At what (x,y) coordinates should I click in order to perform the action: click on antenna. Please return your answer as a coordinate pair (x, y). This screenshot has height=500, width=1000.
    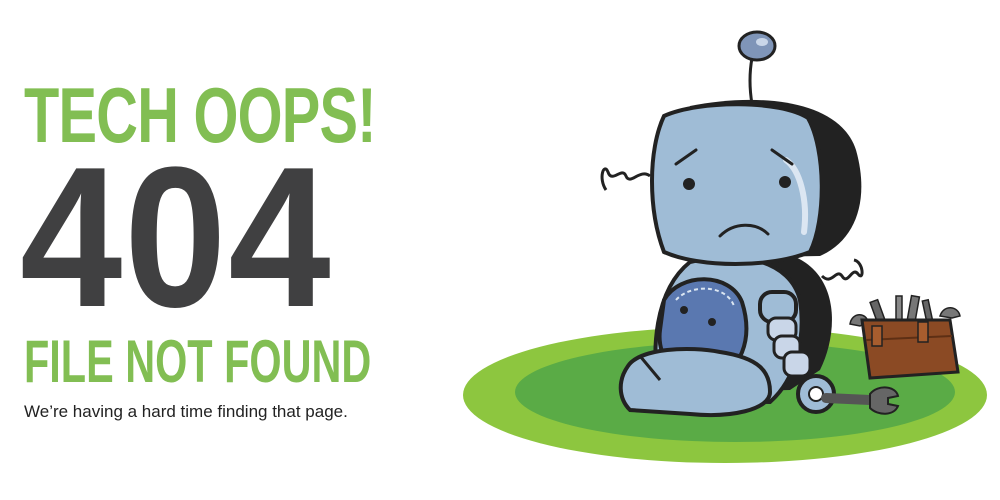
    Looking at the image, I should click on (757, 67).